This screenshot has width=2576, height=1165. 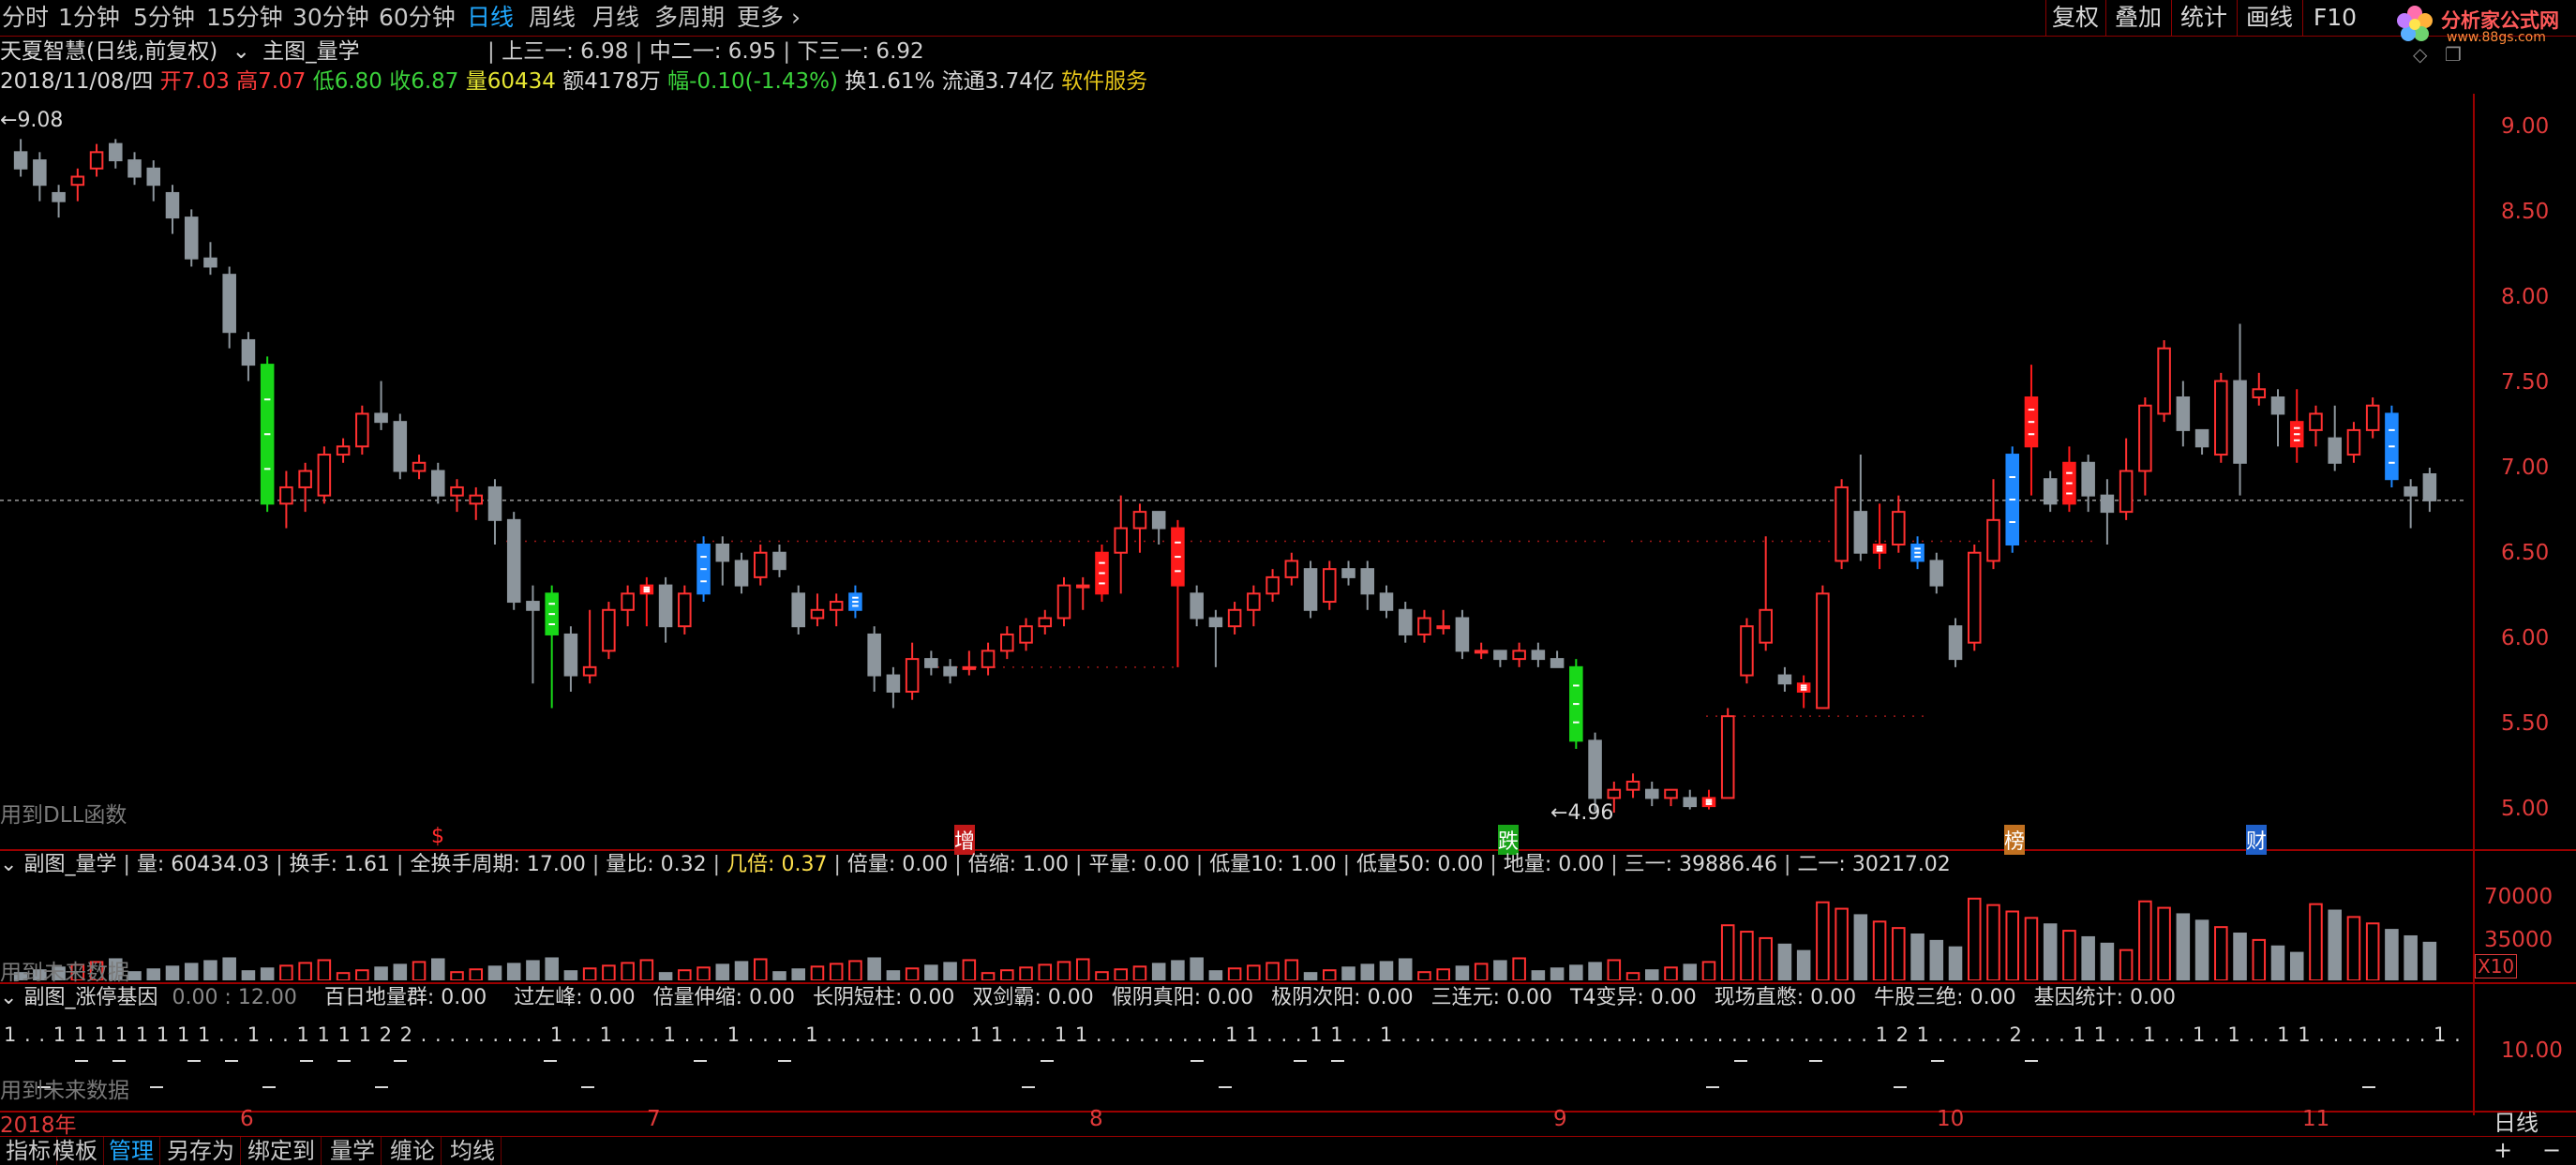 What do you see at coordinates (405, 997) in the screenshot?
I see `sub2-field: 百日地量群: 0.00` at bounding box center [405, 997].